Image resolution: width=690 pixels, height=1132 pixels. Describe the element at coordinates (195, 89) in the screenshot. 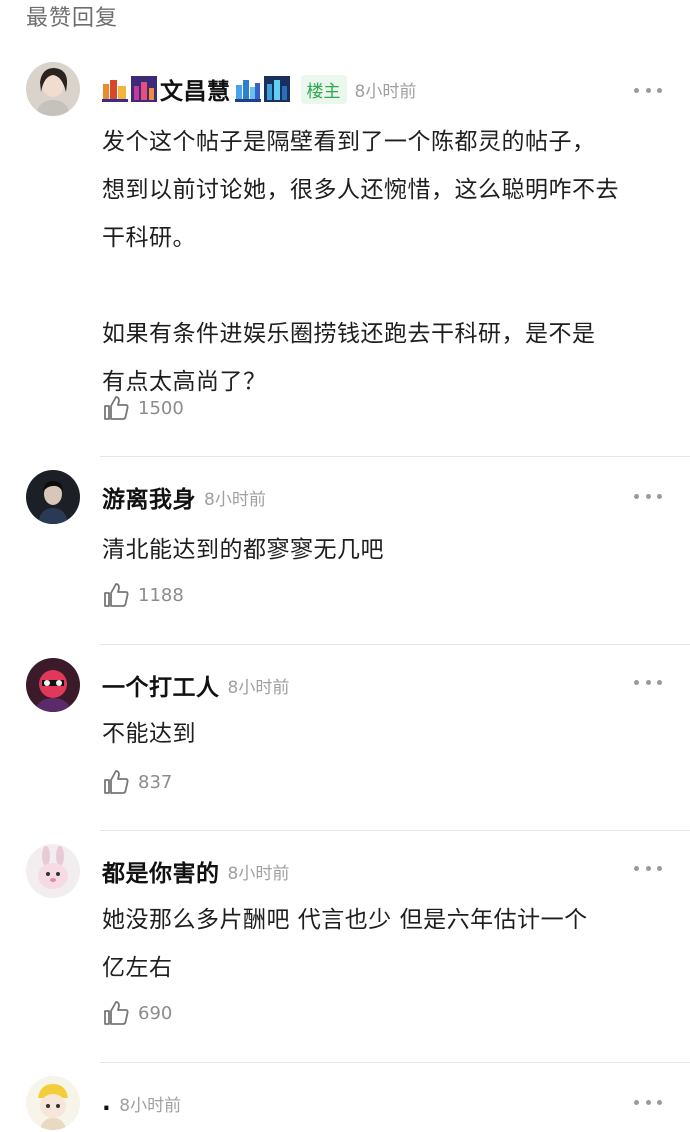

I see `username: 文昌慧` at that location.